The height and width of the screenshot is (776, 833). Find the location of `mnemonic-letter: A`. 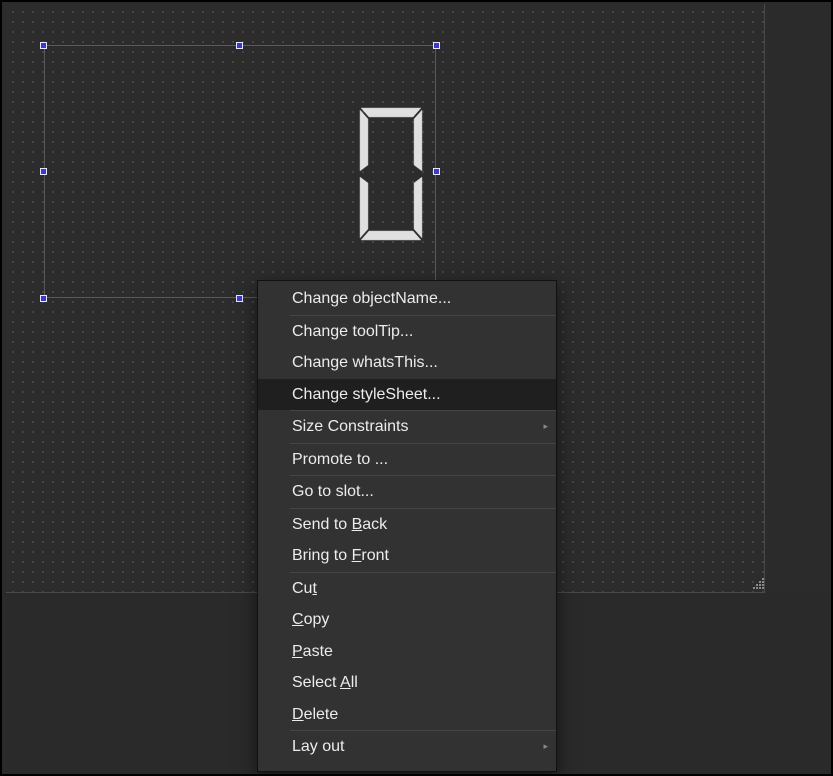

mnemonic-letter: A is located at coordinates (345, 682).